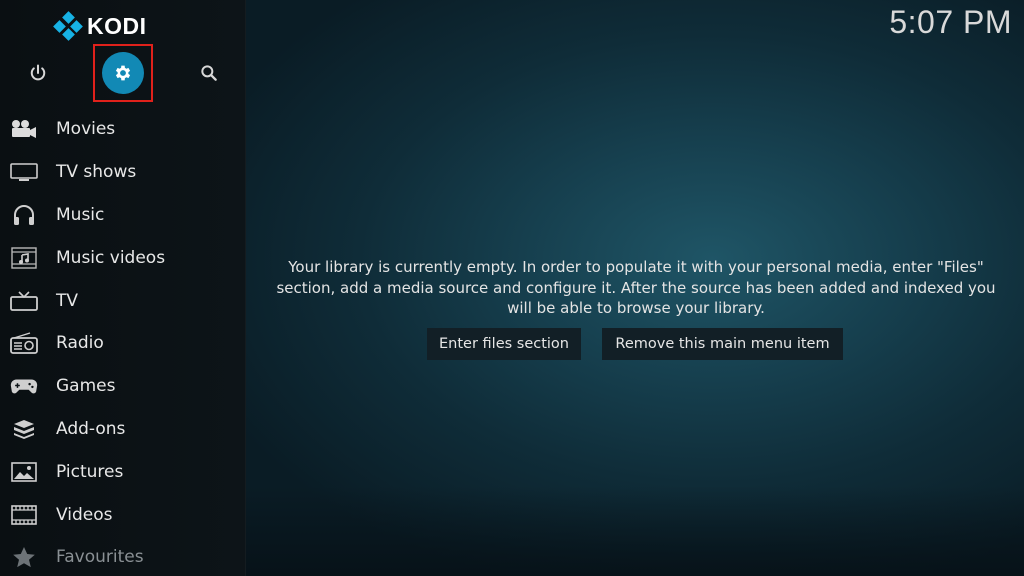 The width and height of the screenshot is (1024, 576). I want to click on kodi-logo: KODI, so click(100, 26).